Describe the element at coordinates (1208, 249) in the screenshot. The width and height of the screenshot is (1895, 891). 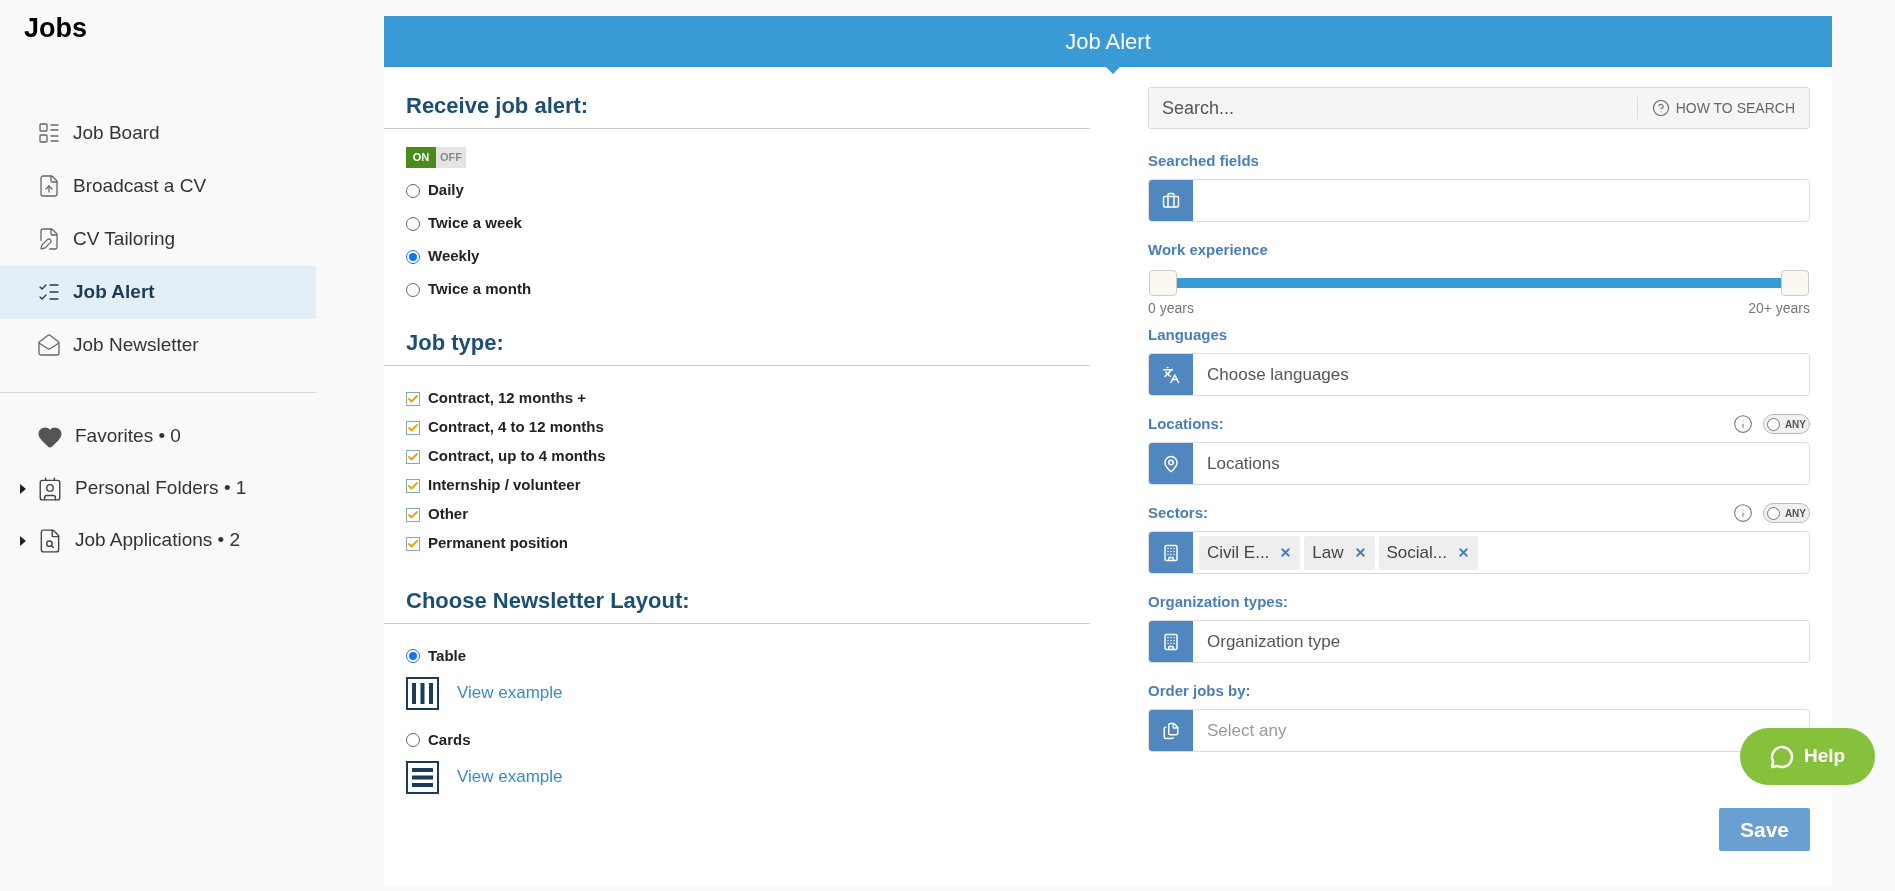
I see `field-label: Work experience` at that location.